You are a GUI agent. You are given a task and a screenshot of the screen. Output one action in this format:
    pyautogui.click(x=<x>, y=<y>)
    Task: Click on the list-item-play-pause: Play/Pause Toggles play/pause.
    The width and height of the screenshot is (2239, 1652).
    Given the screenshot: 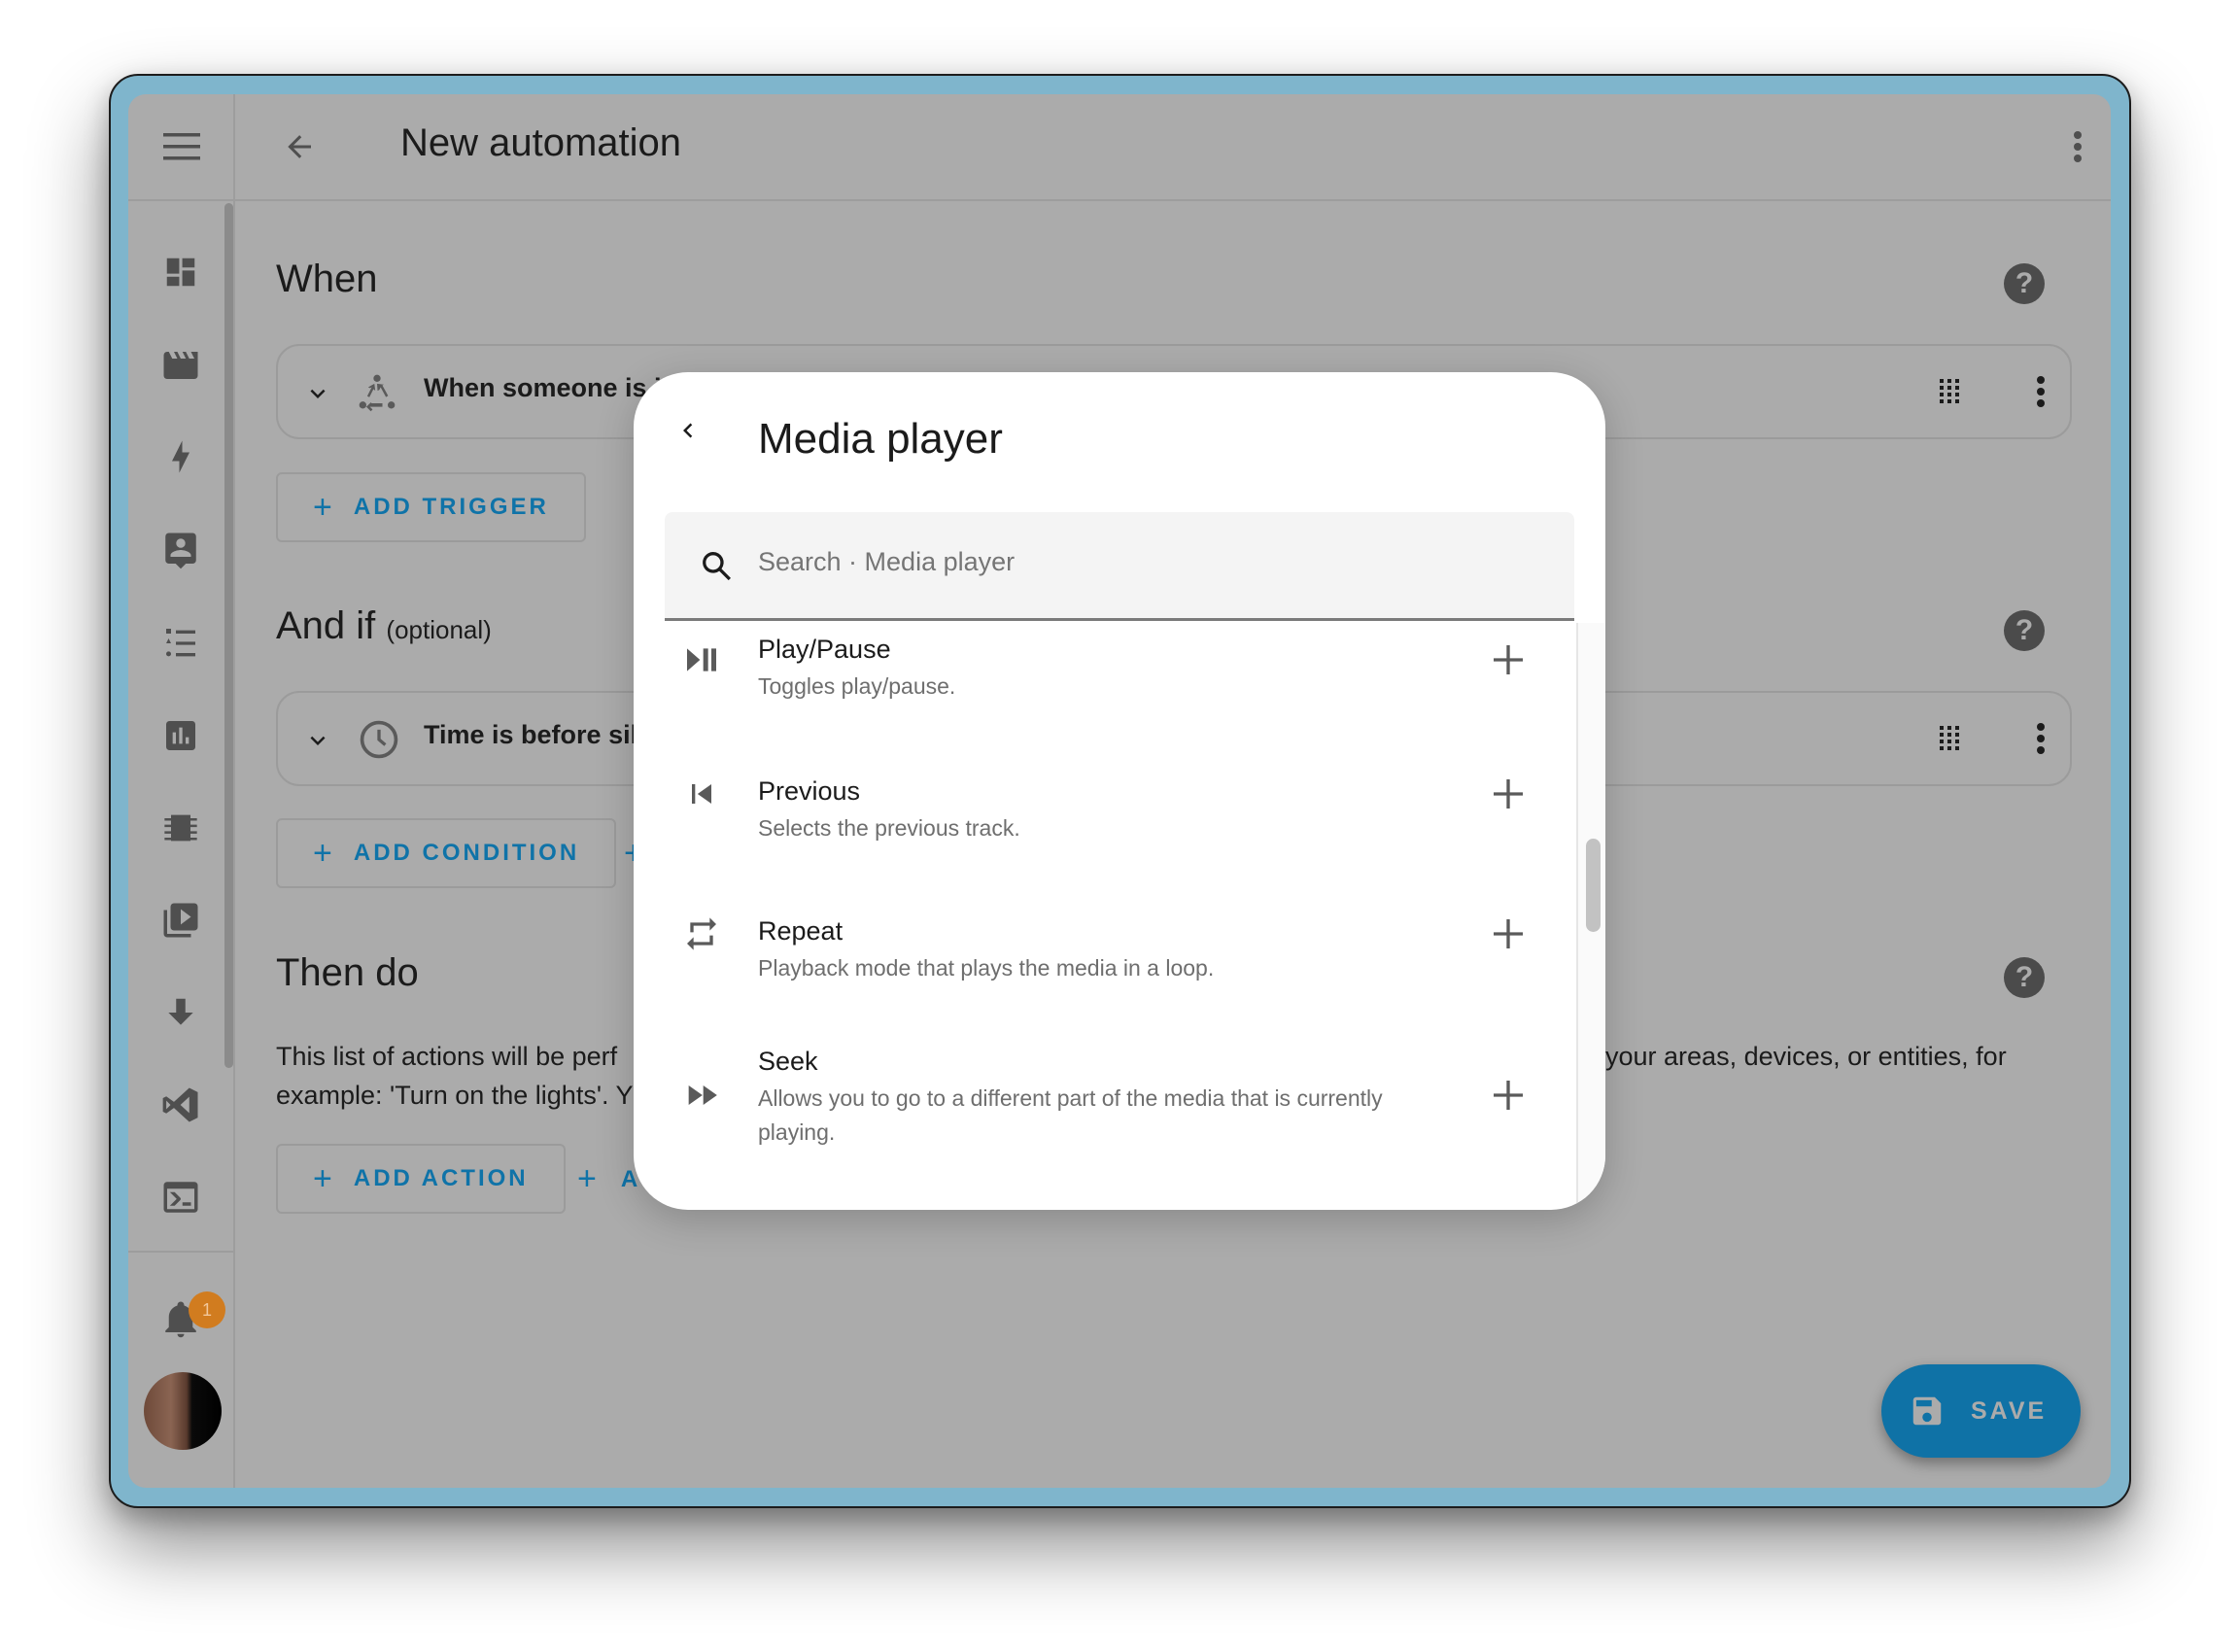 What is the action you would take?
    pyautogui.click(x=1105, y=693)
    